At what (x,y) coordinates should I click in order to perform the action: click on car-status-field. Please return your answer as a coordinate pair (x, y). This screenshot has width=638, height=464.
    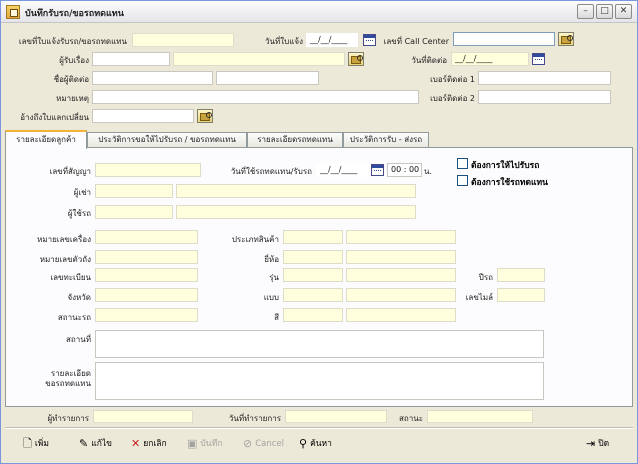
    Looking at the image, I should click on (146, 315).